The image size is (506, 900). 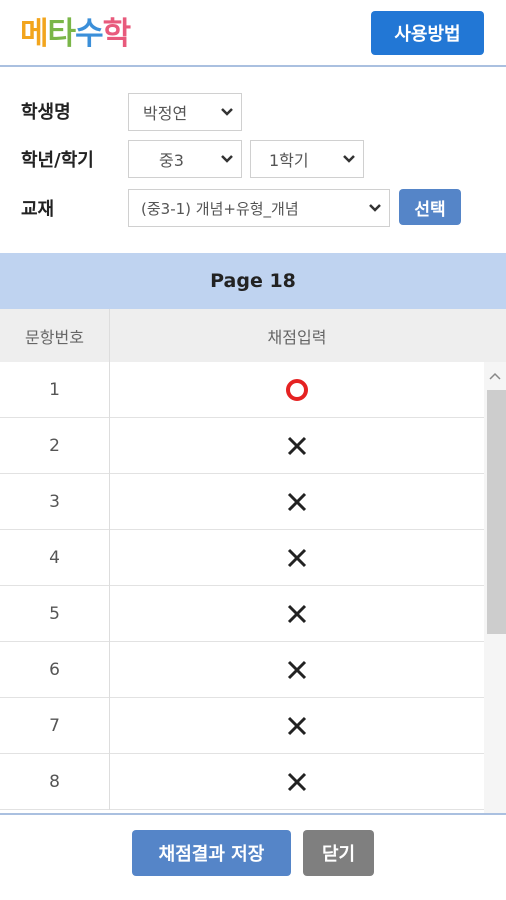 What do you see at coordinates (57, 160) in the screenshot?
I see `grade-label: 학년/학기` at bounding box center [57, 160].